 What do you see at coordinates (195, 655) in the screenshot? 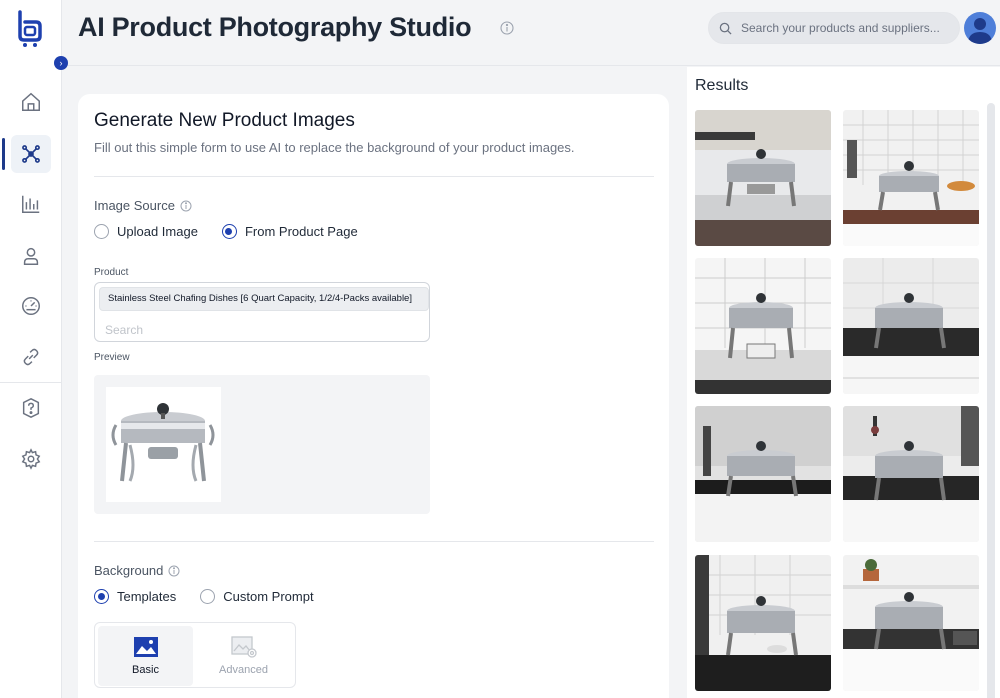
I see `template-selector: Basic Advanced` at bounding box center [195, 655].